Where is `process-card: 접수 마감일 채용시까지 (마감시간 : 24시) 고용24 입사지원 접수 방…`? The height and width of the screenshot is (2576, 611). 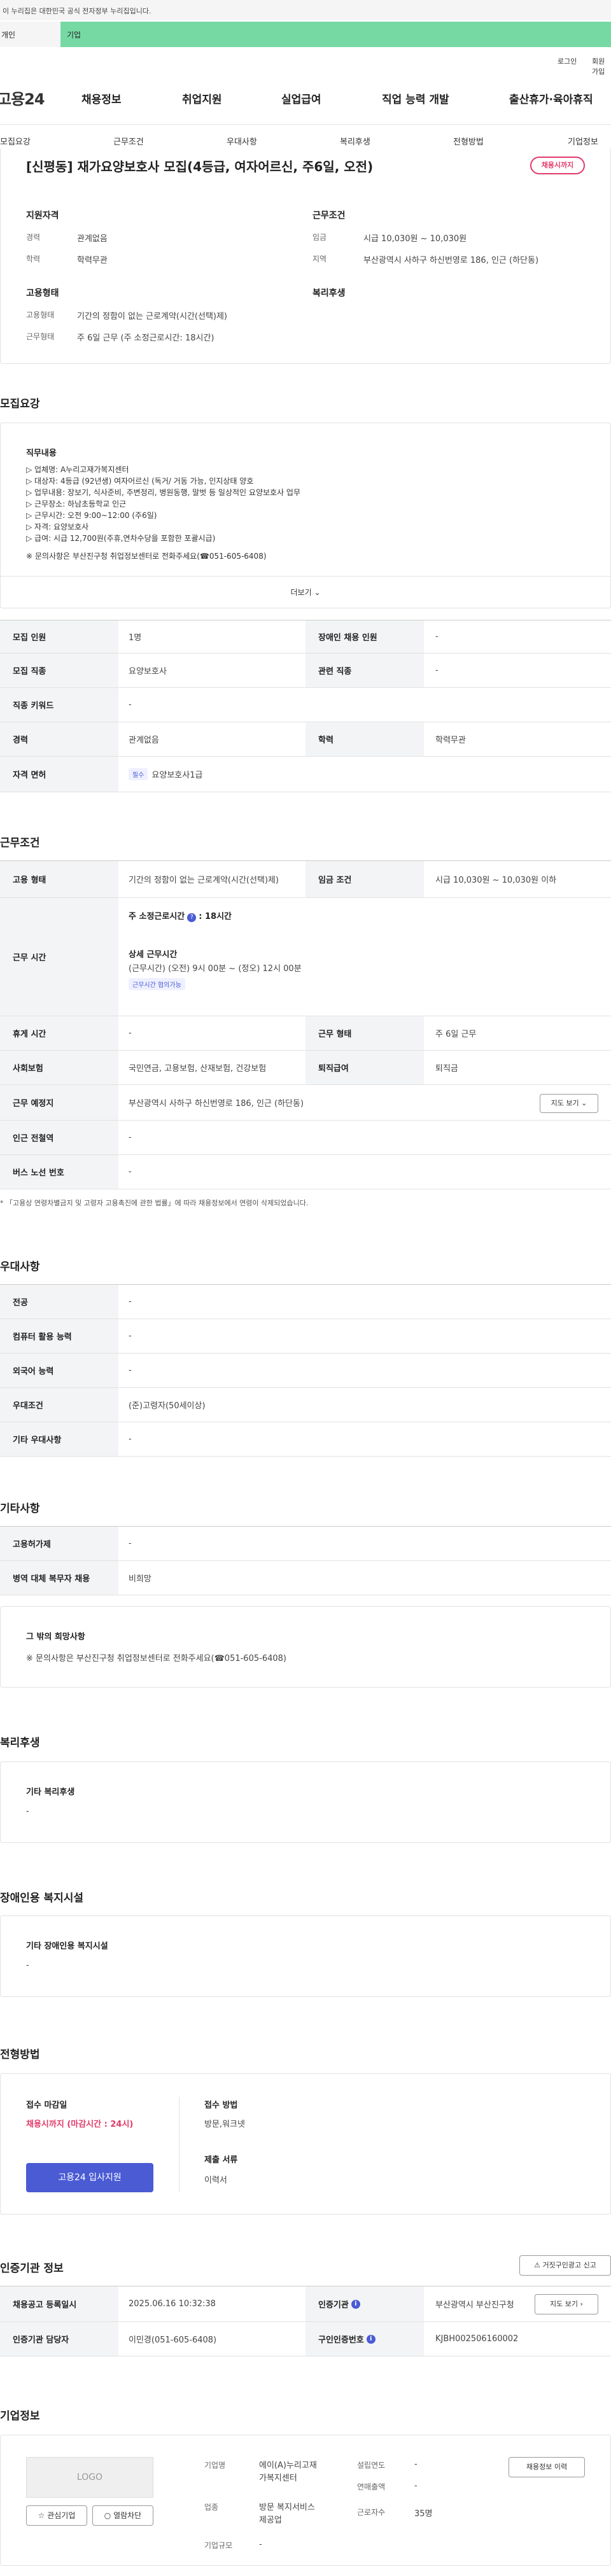
process-card: 접수 마감일 채용시까지 (마감시간 : 24시) 고용24 입사지원 접수 방… is located at coordinates (305, 2144).